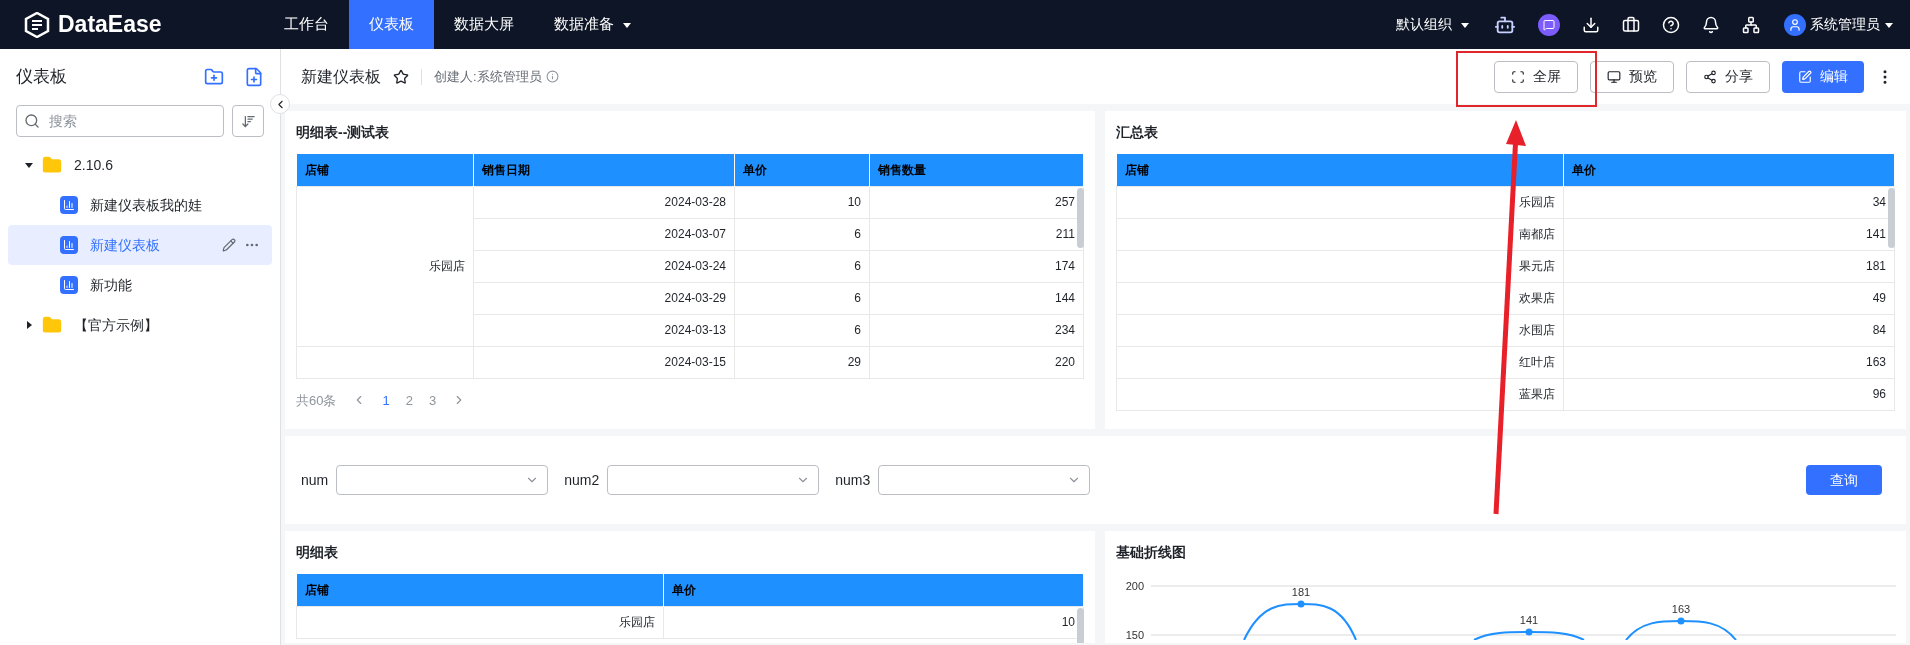 This screenshot has width=1910, height=645. I want to click on collapse-button, so click(280, 104).